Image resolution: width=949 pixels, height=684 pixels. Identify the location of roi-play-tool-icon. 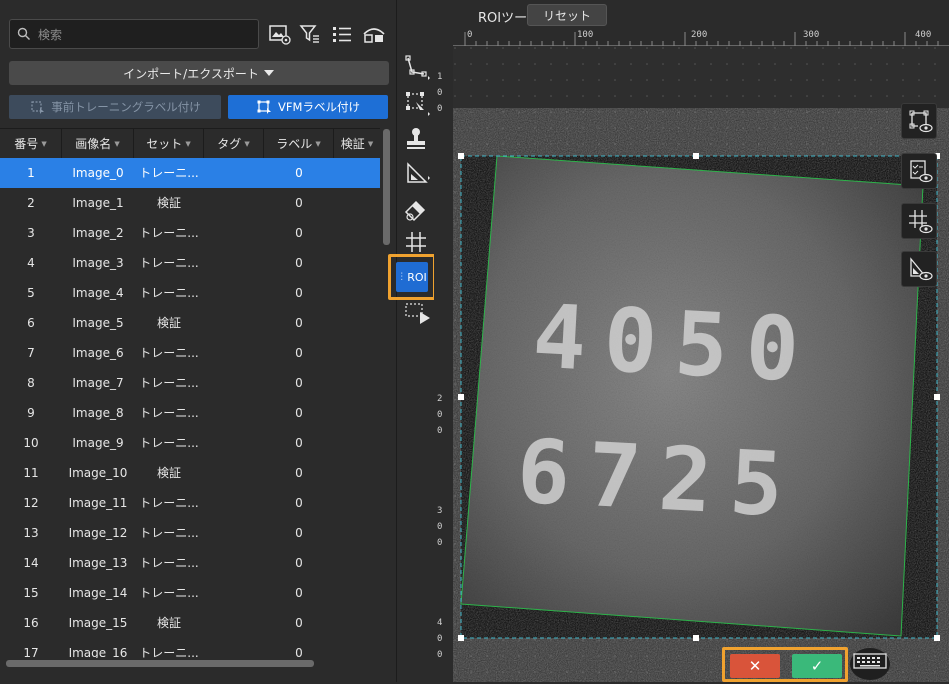
(416, 312).